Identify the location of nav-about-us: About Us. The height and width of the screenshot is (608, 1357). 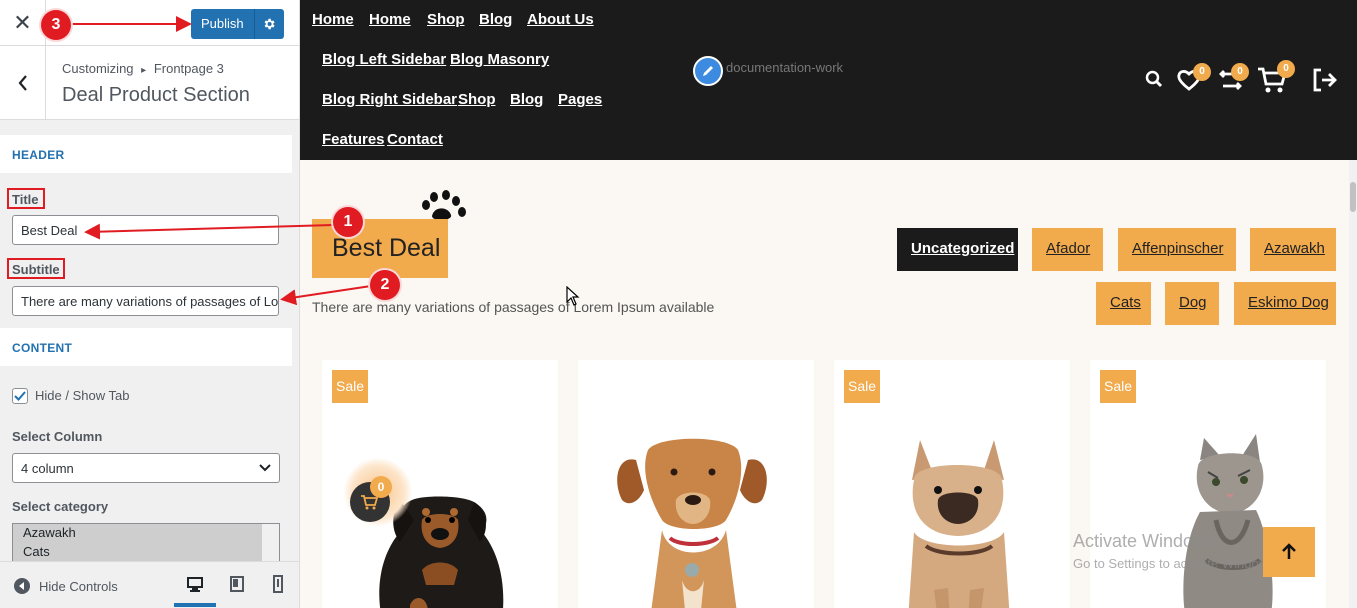
(560, 19).